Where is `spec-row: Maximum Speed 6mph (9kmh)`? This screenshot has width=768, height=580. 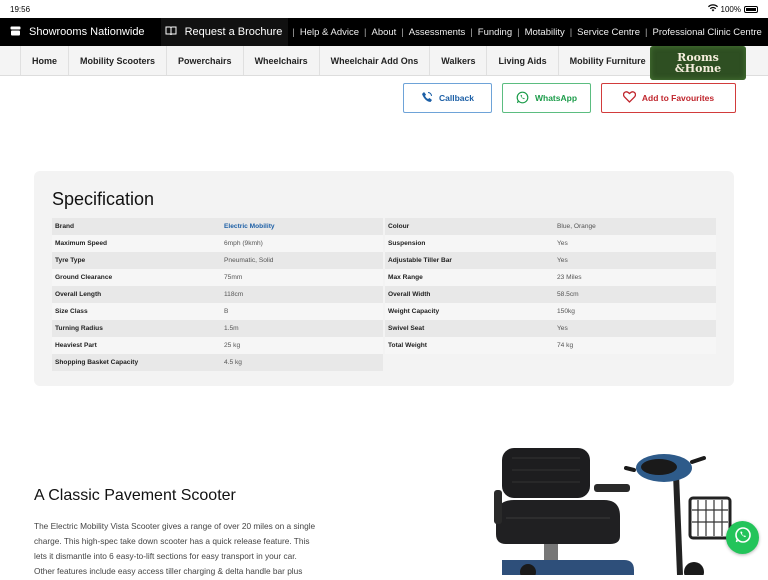 spec-row: Maximum Speed 6mph (9kmh) is located at coordinates (217, 243).